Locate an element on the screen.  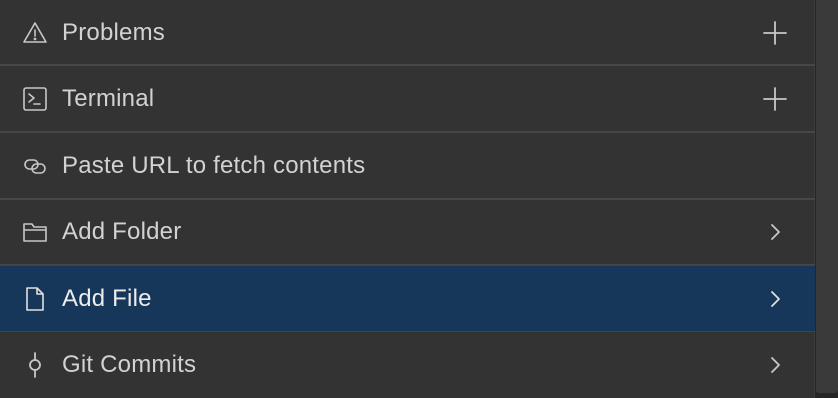
menu-item-label: Git Commits is located at coordinates (129, 364).